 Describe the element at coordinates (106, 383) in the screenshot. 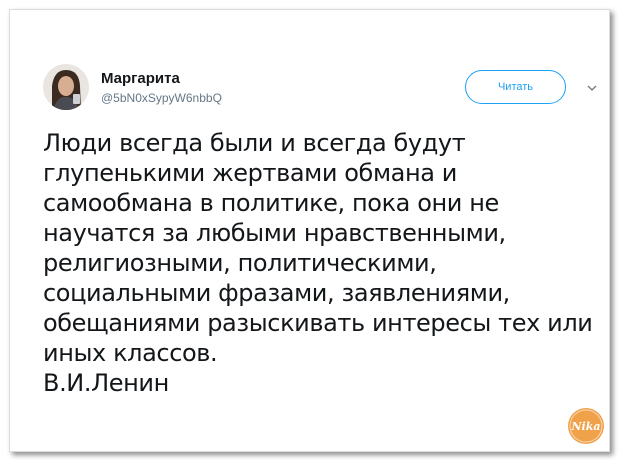

I see `tweet-attribution: В.И.Ленин` at that location.